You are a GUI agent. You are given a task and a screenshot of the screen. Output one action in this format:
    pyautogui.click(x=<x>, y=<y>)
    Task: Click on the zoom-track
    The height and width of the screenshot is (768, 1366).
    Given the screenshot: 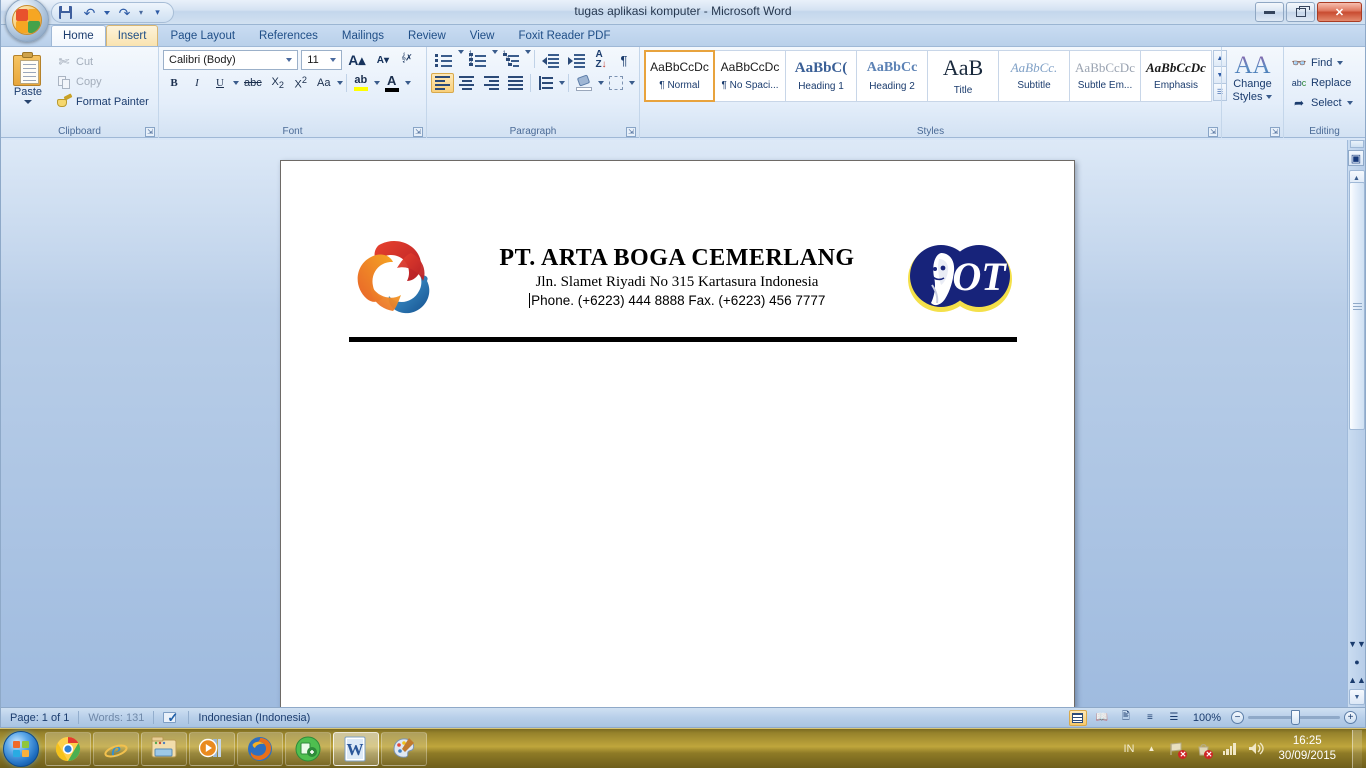 What is the action you would take?
    pyautogui.click(x=1294, y=717)
    